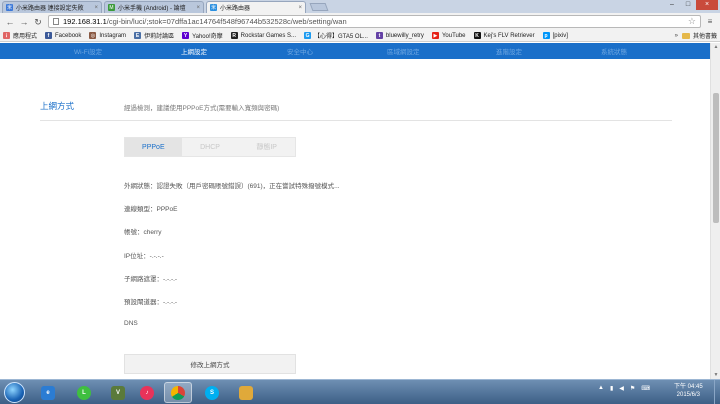 The height and width of the screenshot is (404, 720). What do you see at coordinates (404, 35) in the screenshot?
I see `bookmark-label: bluewilly_retry` at bounding box center [404, 35].